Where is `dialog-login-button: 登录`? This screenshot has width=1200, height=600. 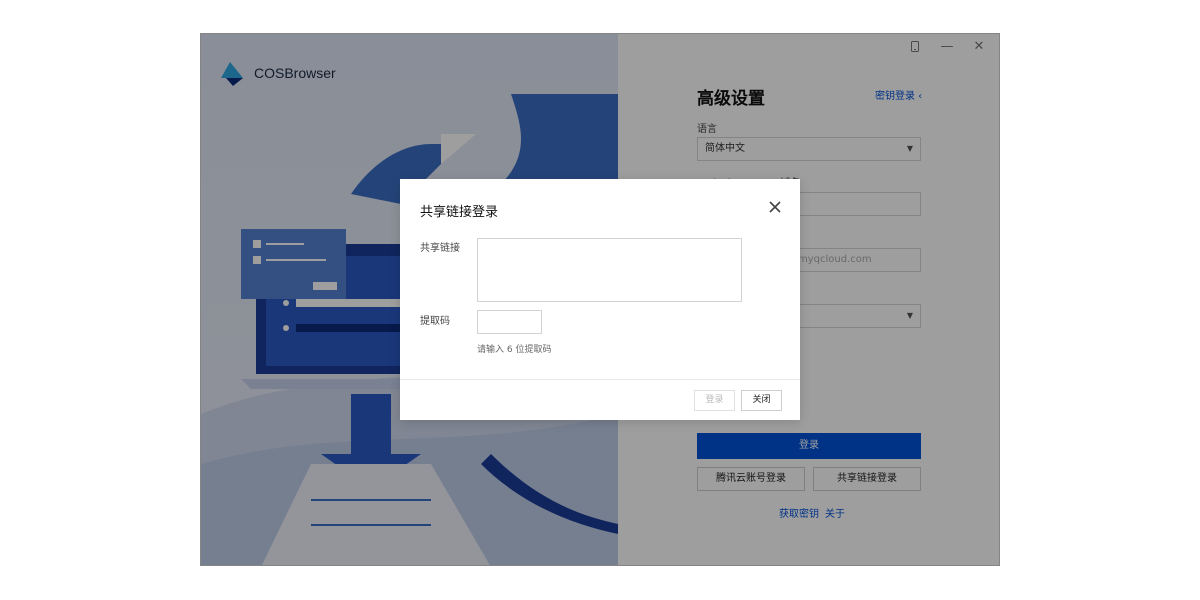
dialog-login-button: 登录 is located at coordinates (714, 400).